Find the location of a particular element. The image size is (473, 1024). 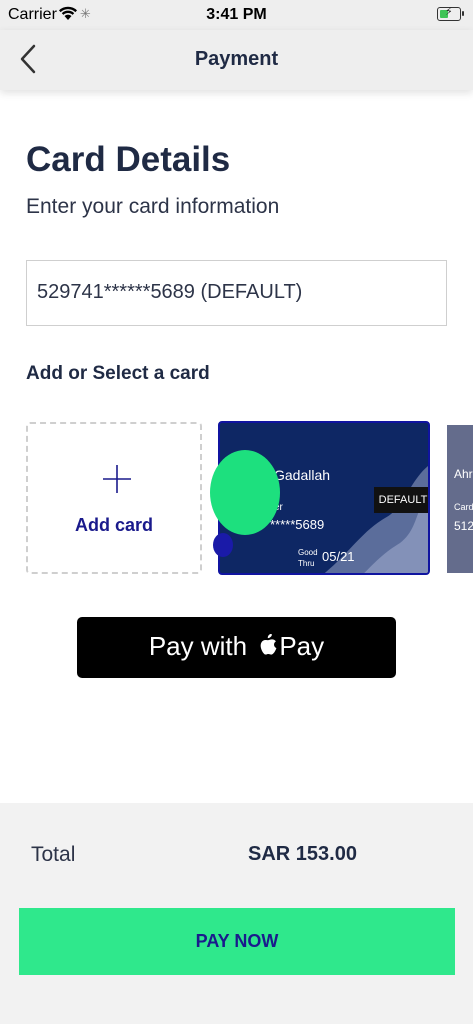

good-thru-label: Good Thru is located at coordinates (308, 558).